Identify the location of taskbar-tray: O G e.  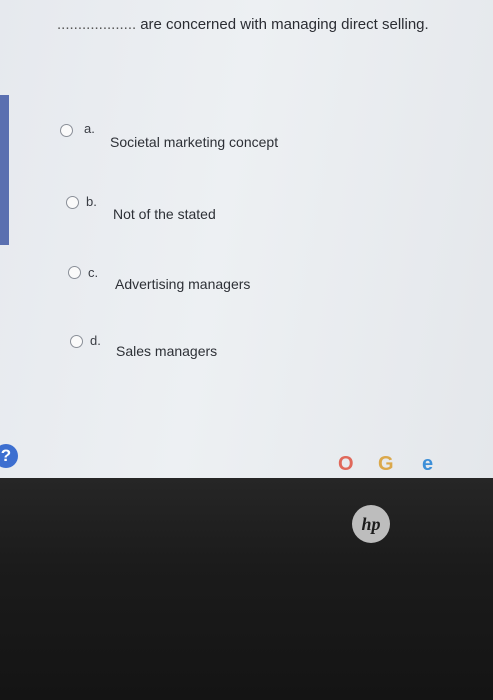
(395, 464).